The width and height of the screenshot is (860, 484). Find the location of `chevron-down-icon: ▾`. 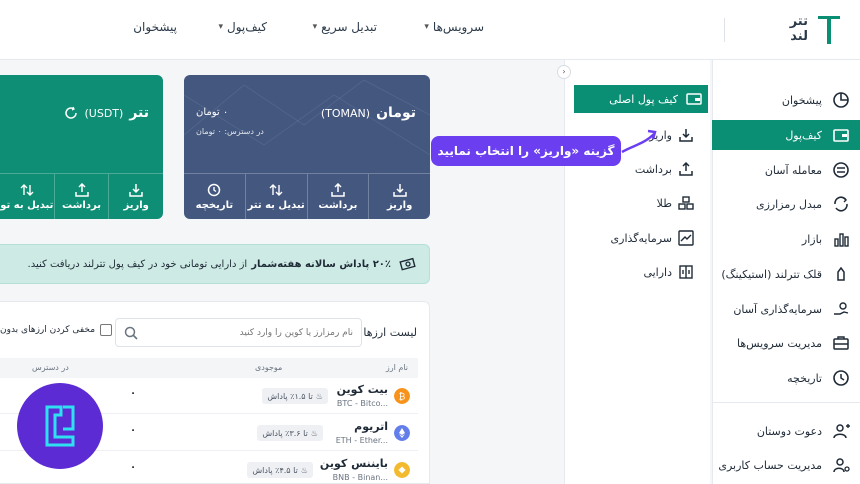

chevron-down-icon: ▾ is located at coordinates (426, 27).